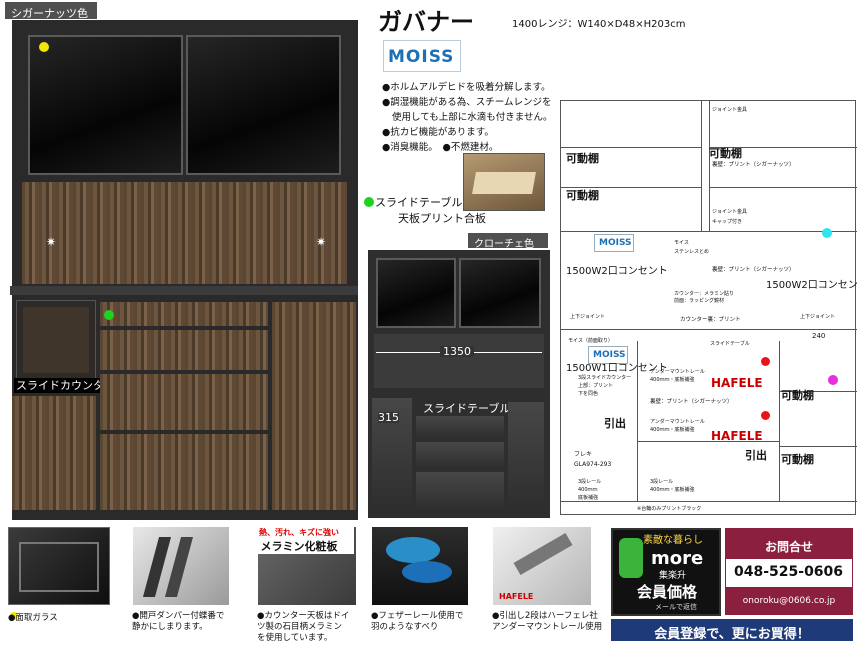  What do you see at coordinates (590, 482) in the screenshot?
I see `small-note-23: 3段レール` at bounding box center [590, 482].